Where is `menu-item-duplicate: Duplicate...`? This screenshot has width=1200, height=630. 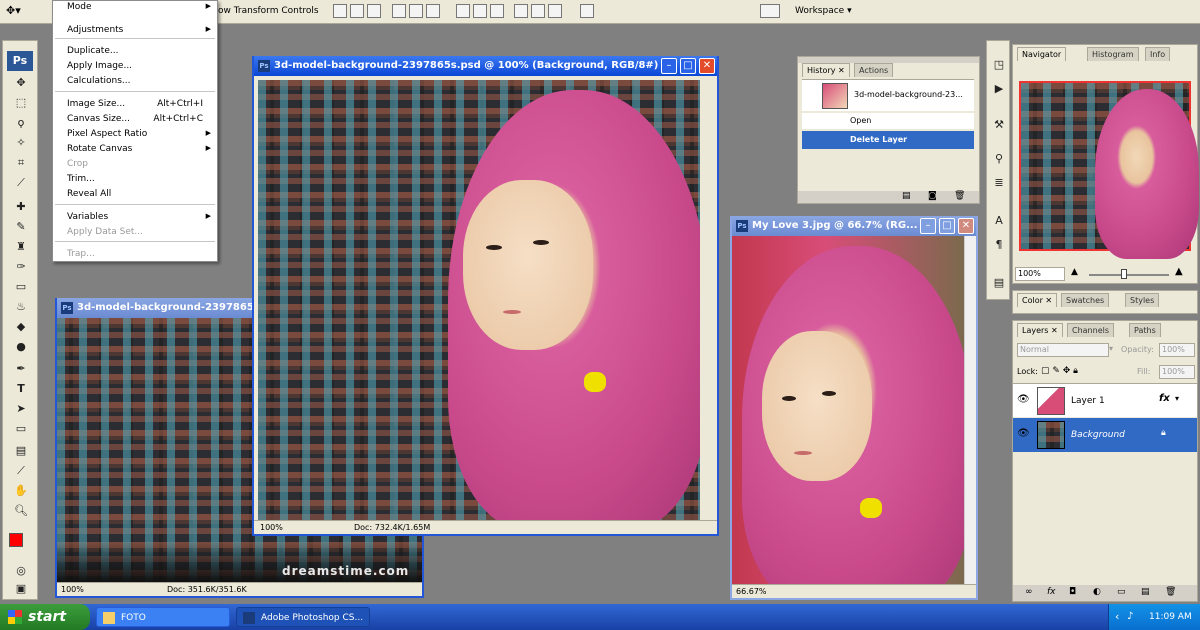 menu-item-duplicate: Duplicate... is located at coordinates (135, 53).